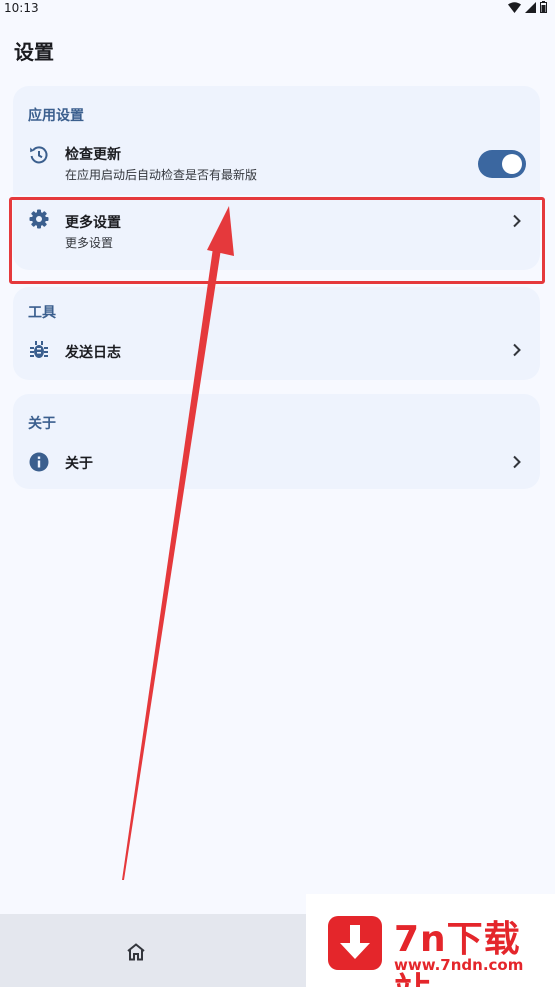 The height and width of the screenshot is (987, 555). Describe the element at coordinates (512, 164) in the screenshot. I see `toggle-knob` at that location.